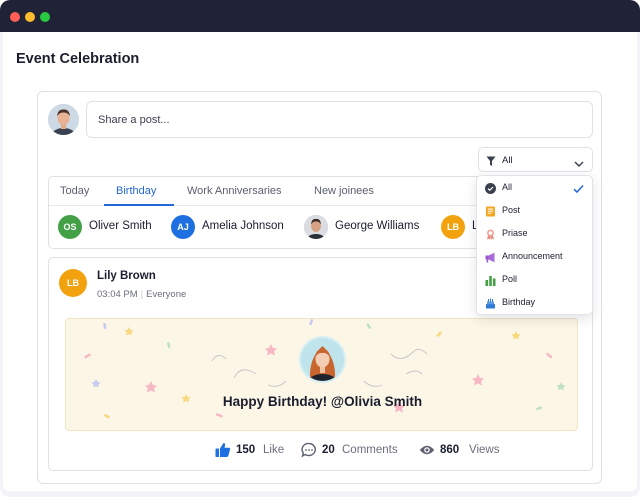 Image resolution: width=640 pixels, height=497 pixels. What do you see at coordinates (344, 191) in the screenshot?
I see `tab-new-joinees: New joinees` at bounding box center [344, 191].